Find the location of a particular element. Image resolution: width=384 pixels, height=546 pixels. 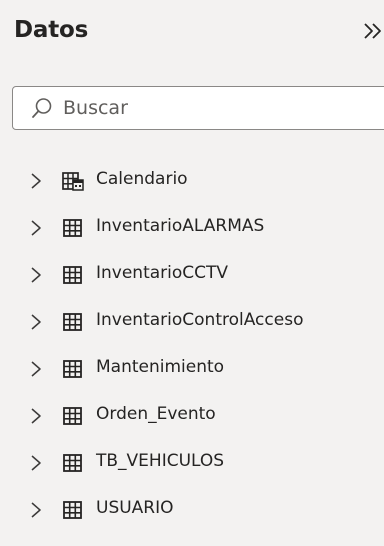

table-item: InventarioControlAcceso is located at coordinates (192, 322).